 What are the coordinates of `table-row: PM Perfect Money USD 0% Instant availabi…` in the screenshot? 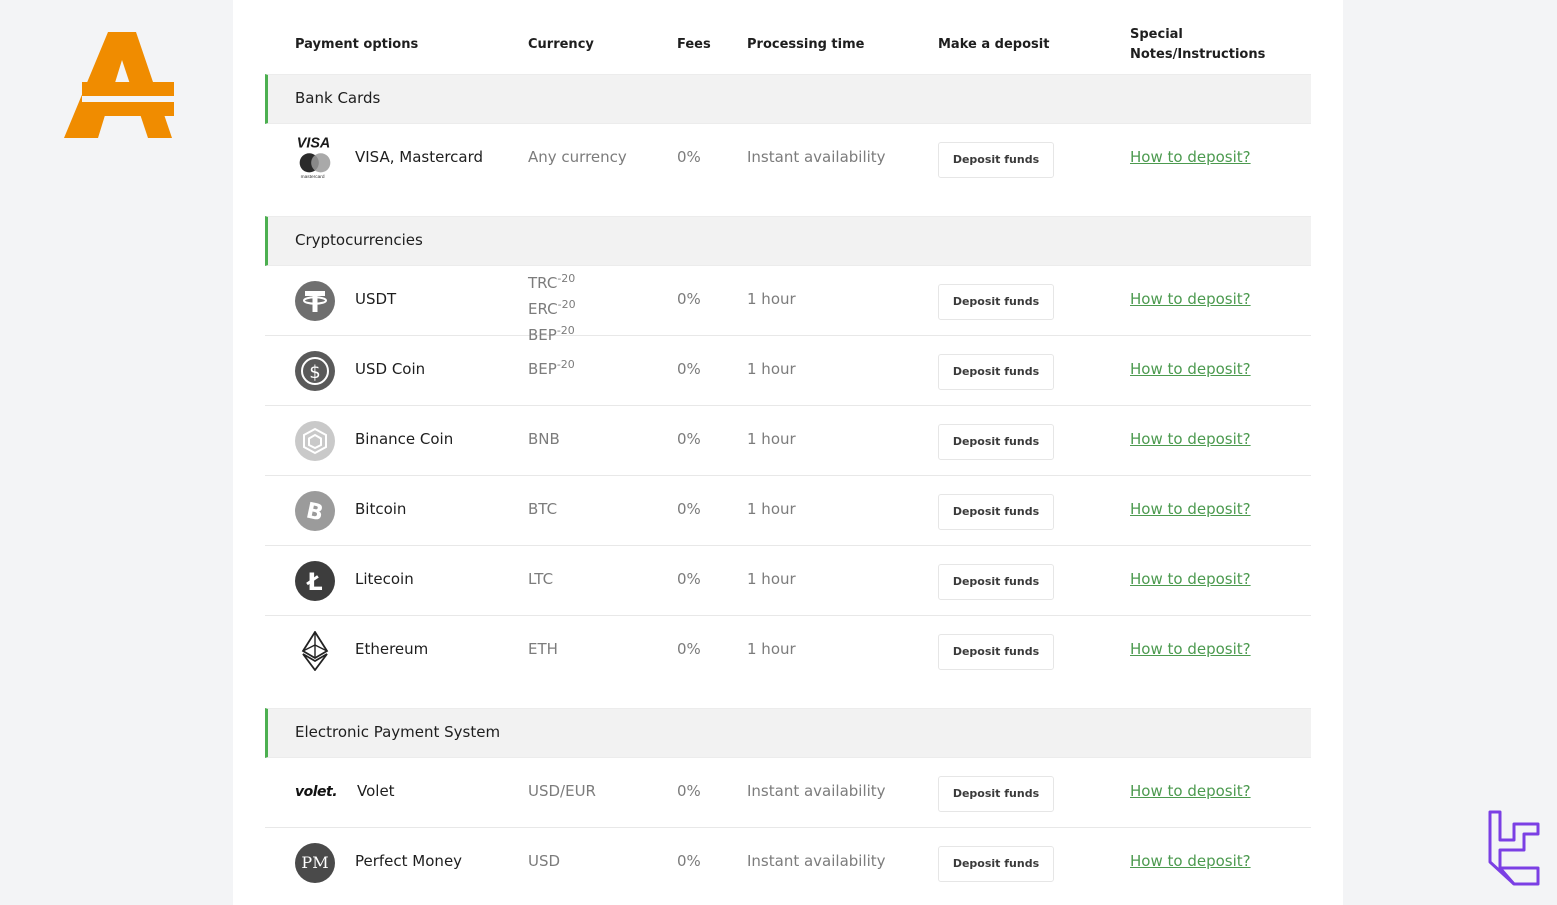 It's located at (788, 863).